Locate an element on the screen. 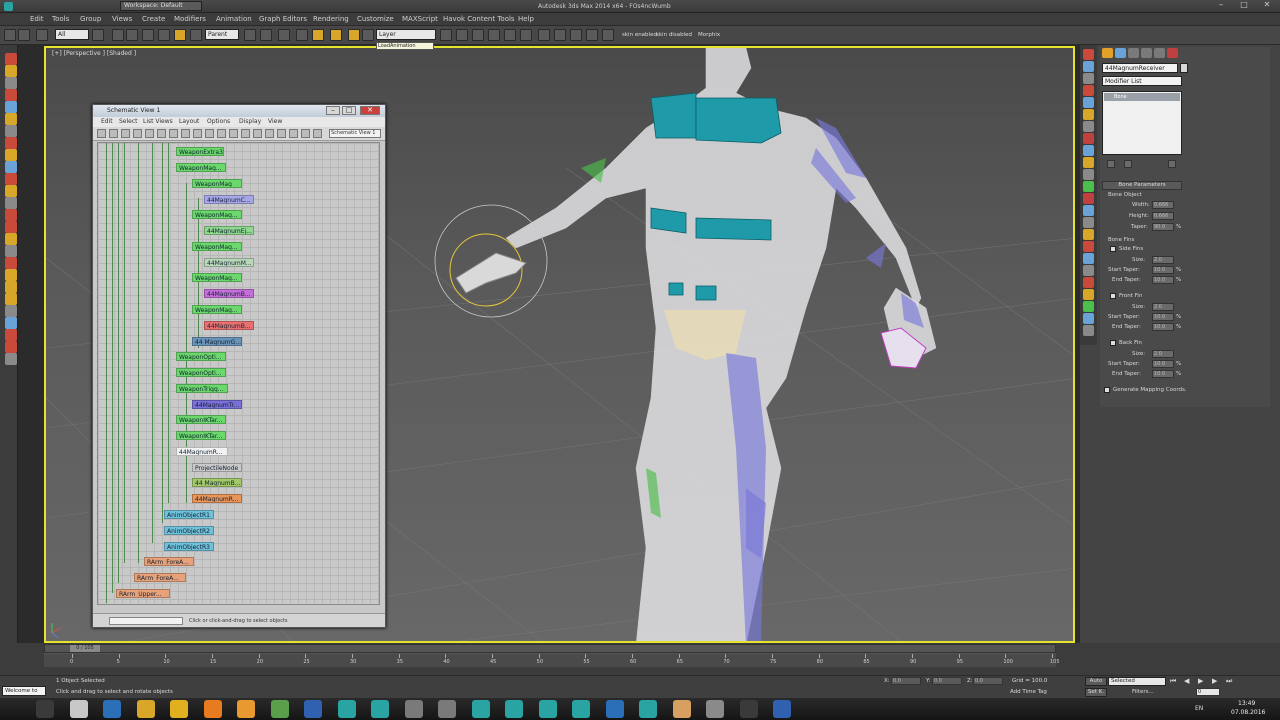 This screenshot has height=720, width=1280. schematic-menu-select: Select is located at coordinates (128, 121).